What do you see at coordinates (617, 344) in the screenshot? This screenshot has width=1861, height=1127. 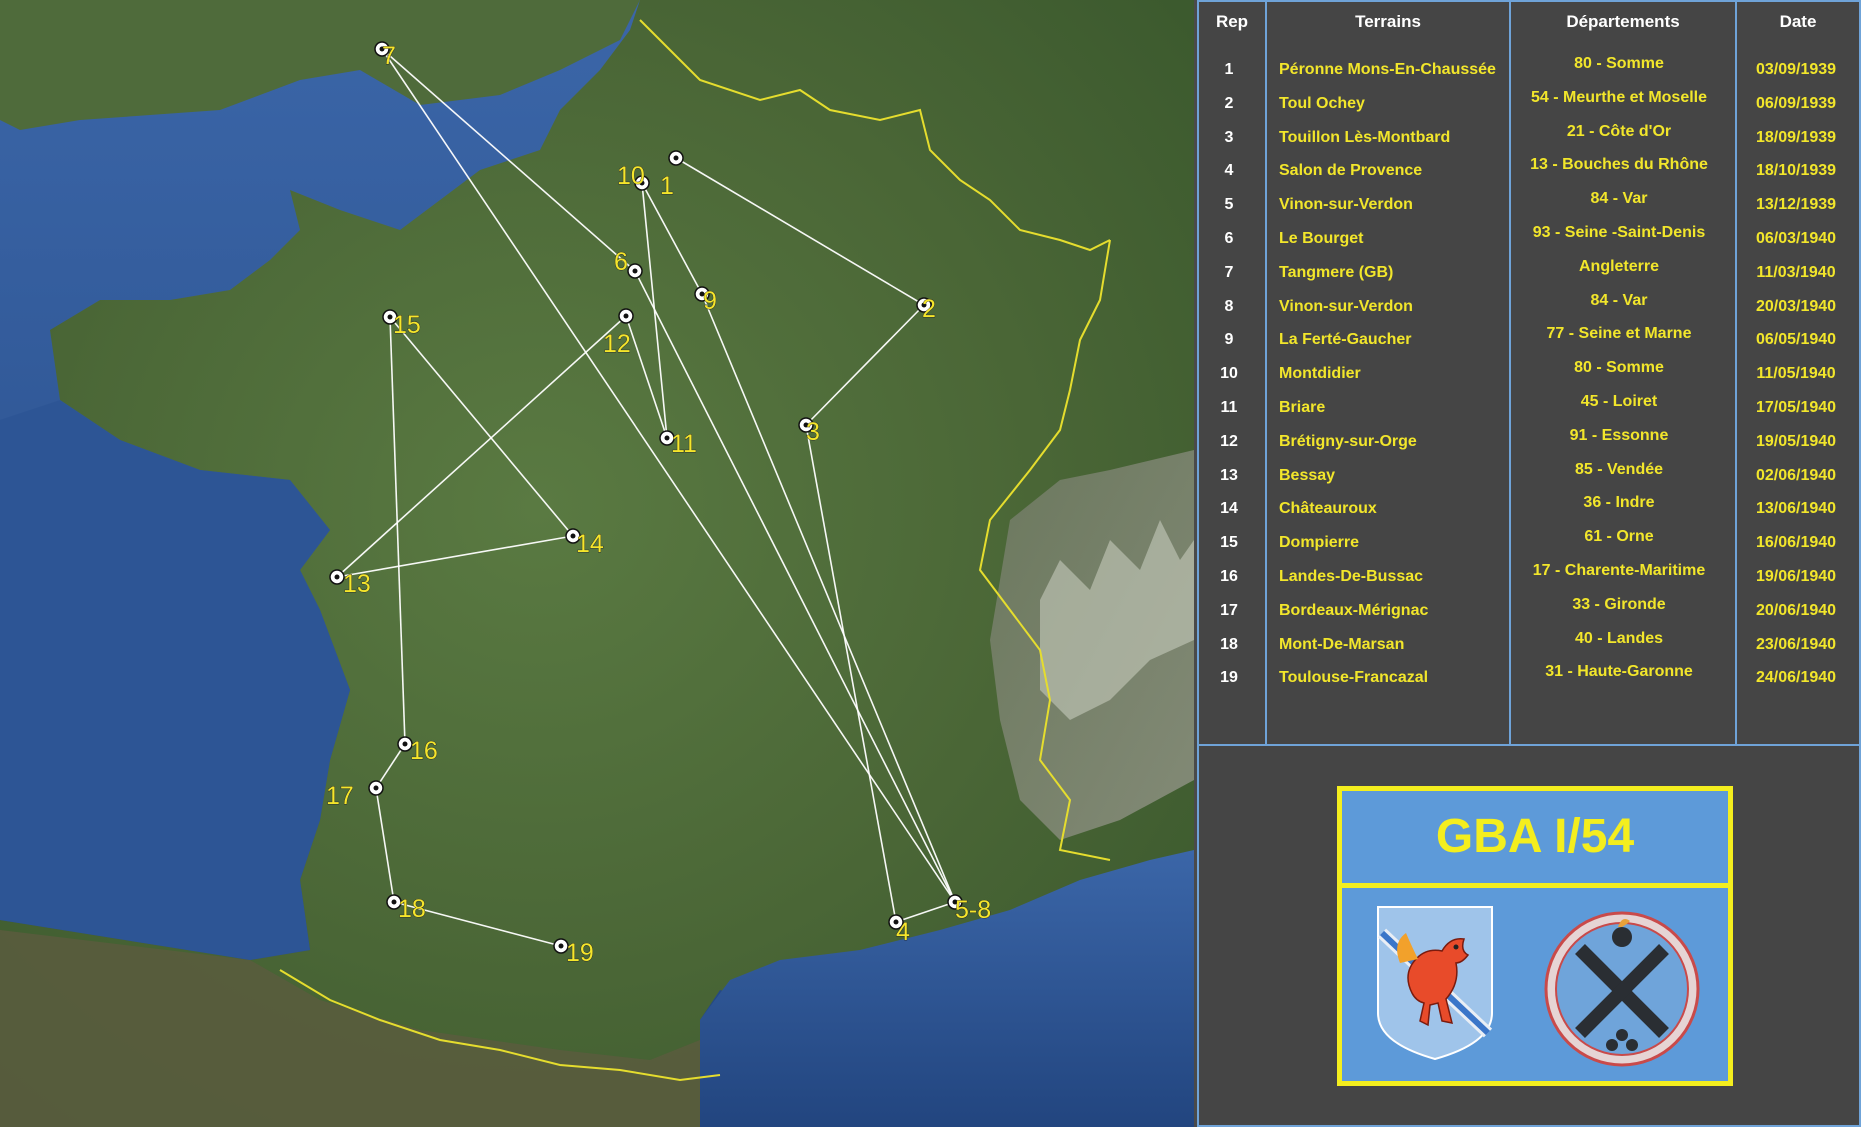 I see `map-label-12: 12` at bounding box center [617, 344].